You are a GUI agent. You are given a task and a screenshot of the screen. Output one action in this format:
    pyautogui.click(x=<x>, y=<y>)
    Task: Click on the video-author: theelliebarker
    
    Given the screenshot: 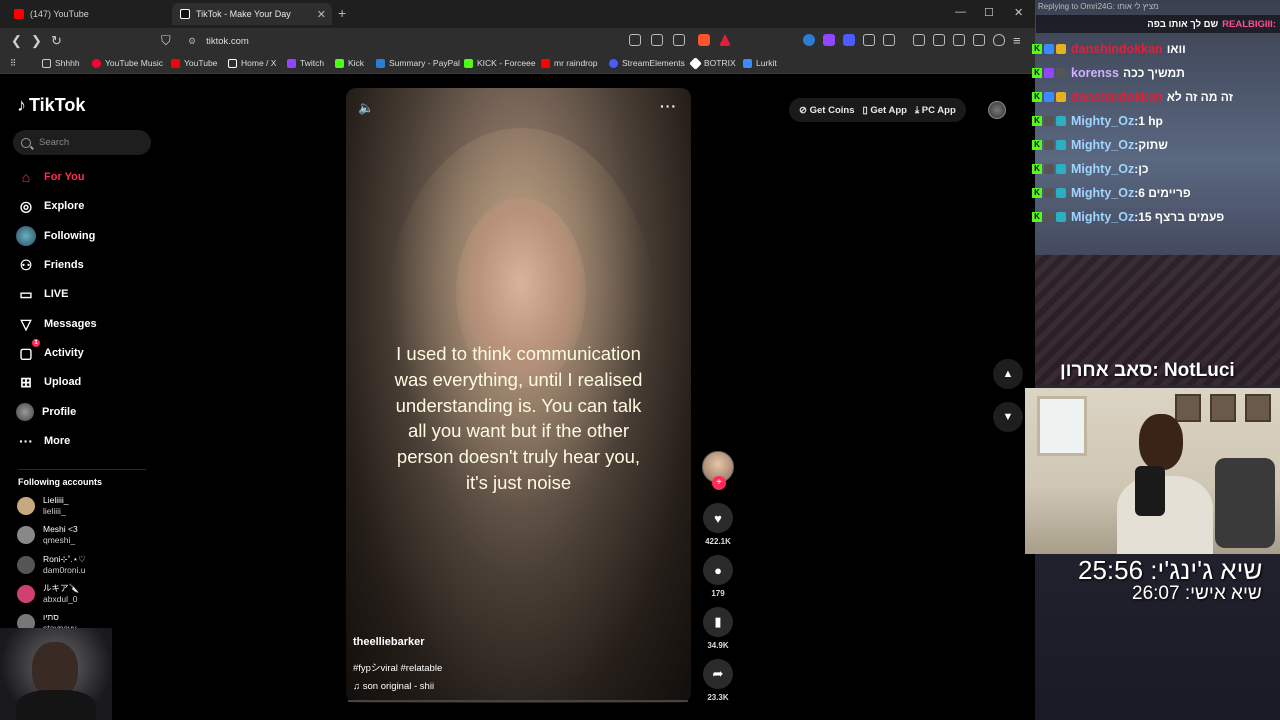 What is the action you would take?
    pyautogui.click(x=389, y=642)
    